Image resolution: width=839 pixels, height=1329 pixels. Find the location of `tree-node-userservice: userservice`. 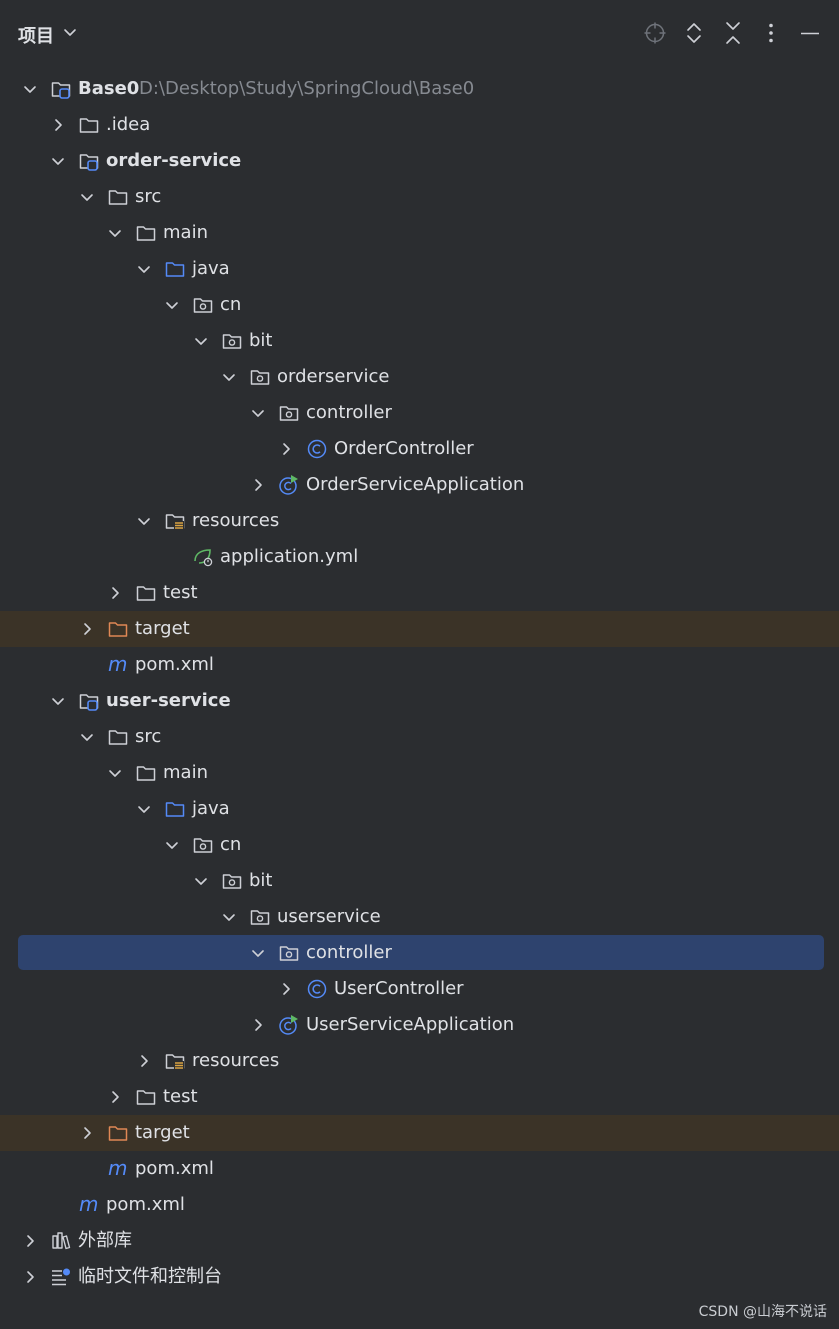

tree-node-userservice: userservice is located at coordinates (419, 917).